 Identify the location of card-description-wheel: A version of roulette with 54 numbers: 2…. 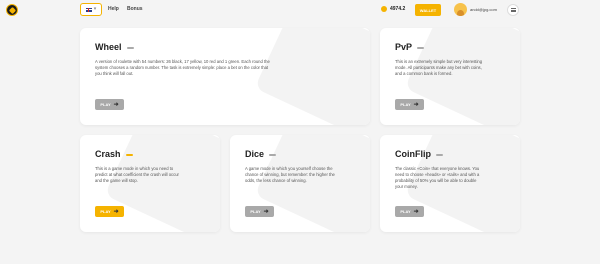
(182, 67).